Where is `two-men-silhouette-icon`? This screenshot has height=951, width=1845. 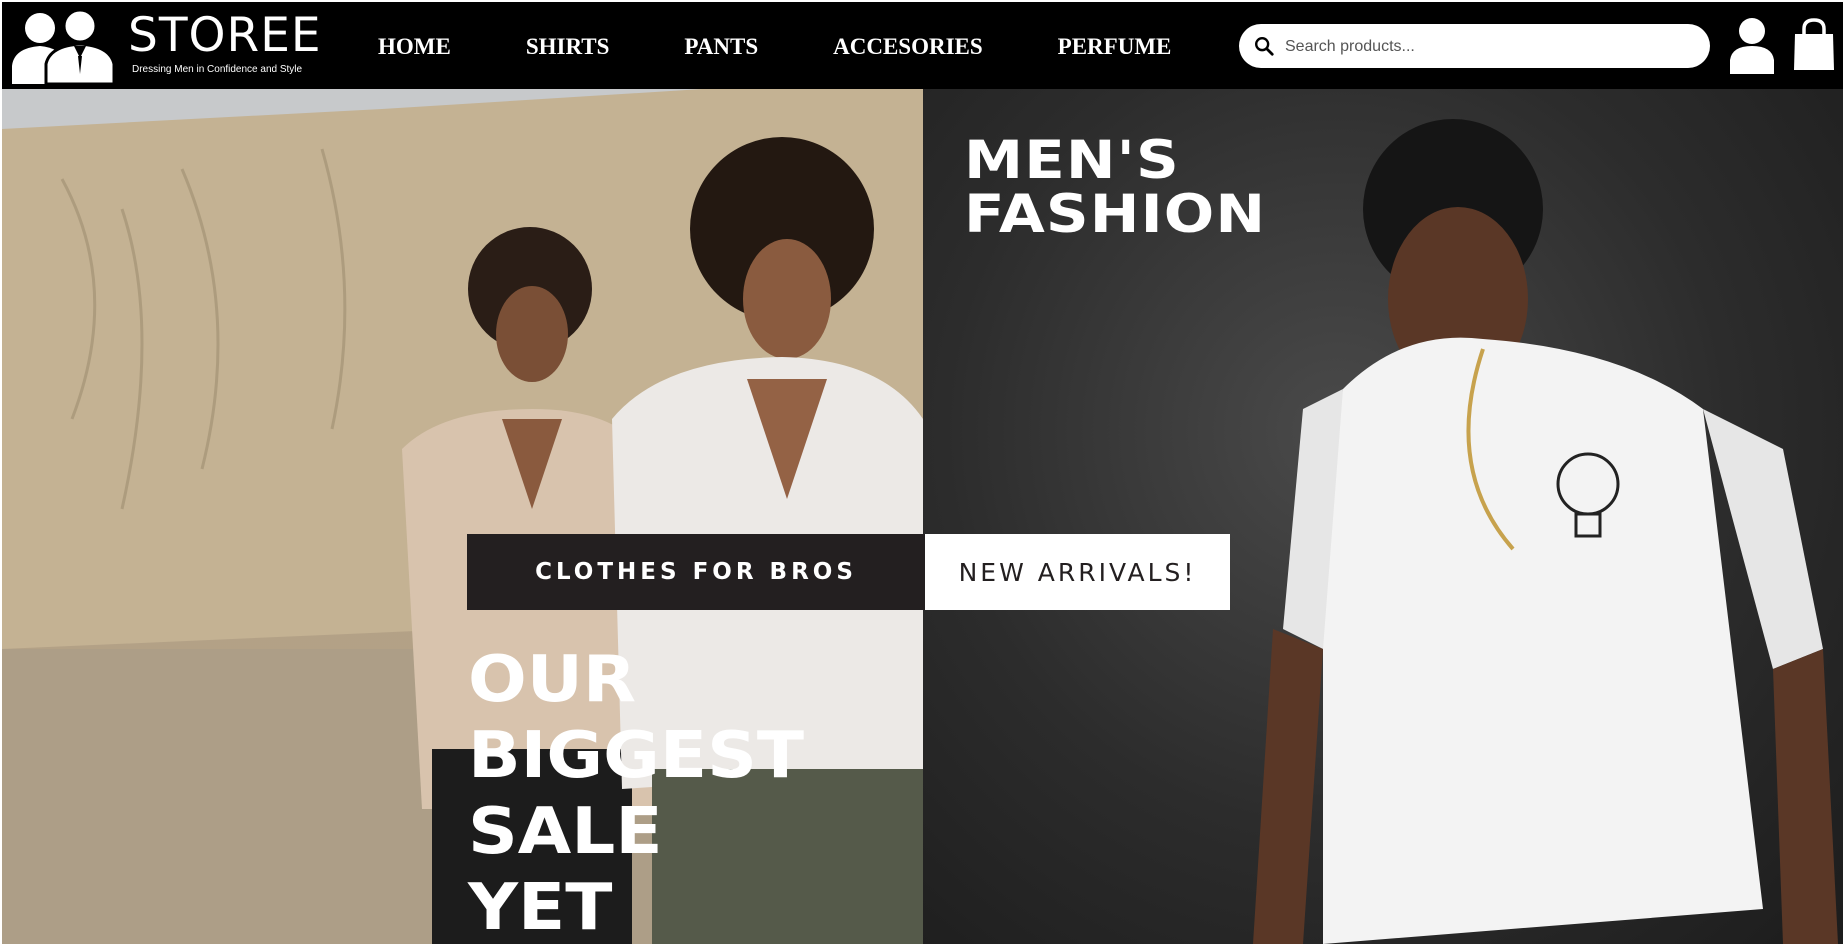 two-men-silhouette-icon is located at coordinates (64, 46).